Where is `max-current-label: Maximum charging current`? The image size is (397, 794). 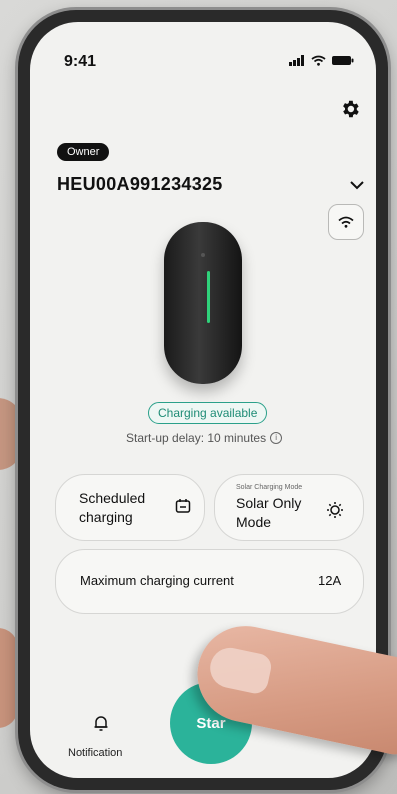 max-current-label: Maximum charging current is located at coordinates (157, 580).